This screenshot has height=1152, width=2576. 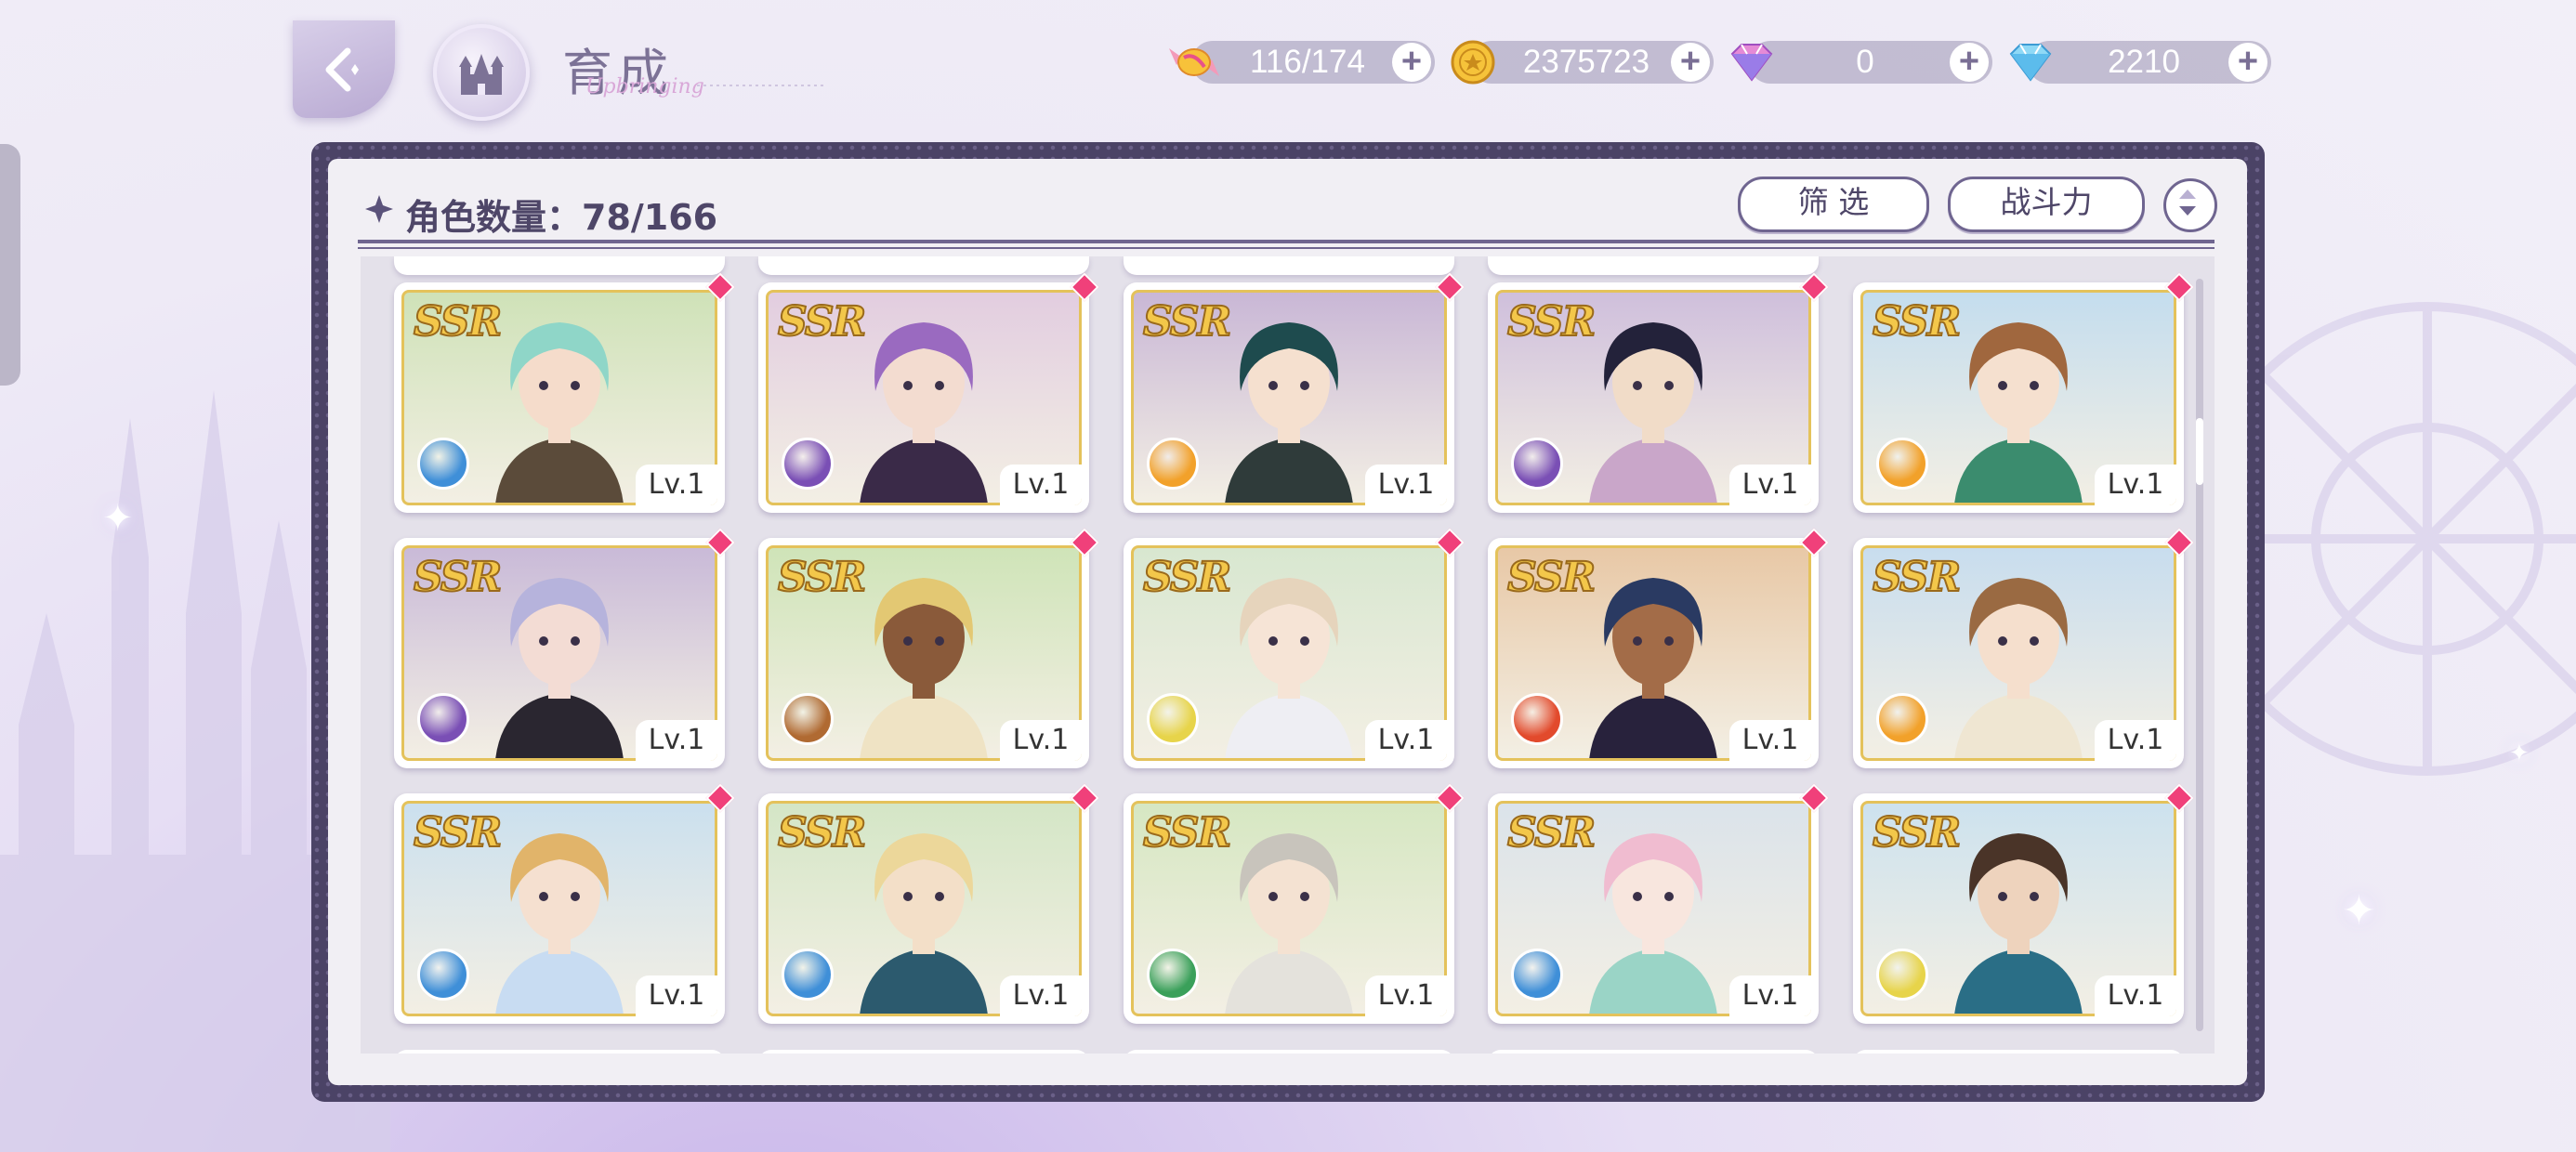 What do you see at coordinates (561, 217) in the screenshot?
I see `character-count-label: 角色数量：78/166` at bounding box center [561, 217].